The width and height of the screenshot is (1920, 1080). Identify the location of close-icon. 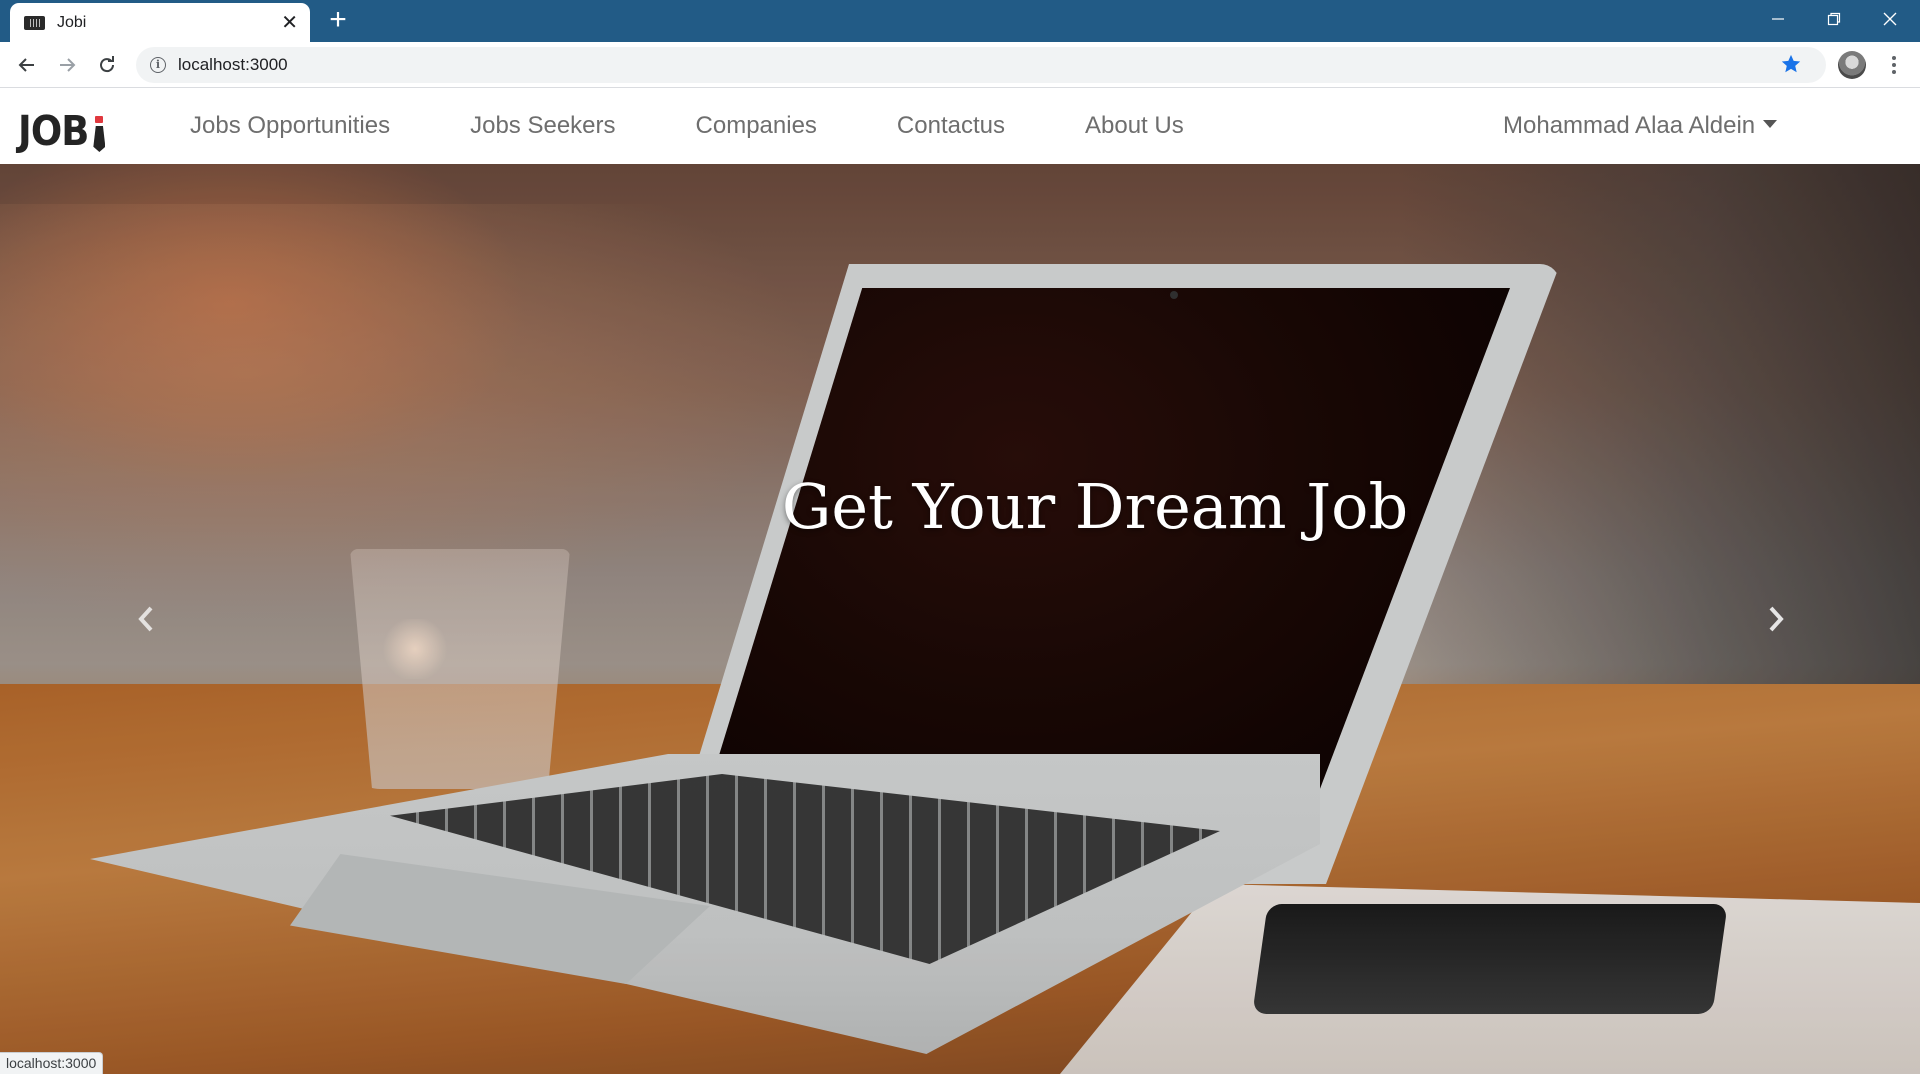
(1890, 19).